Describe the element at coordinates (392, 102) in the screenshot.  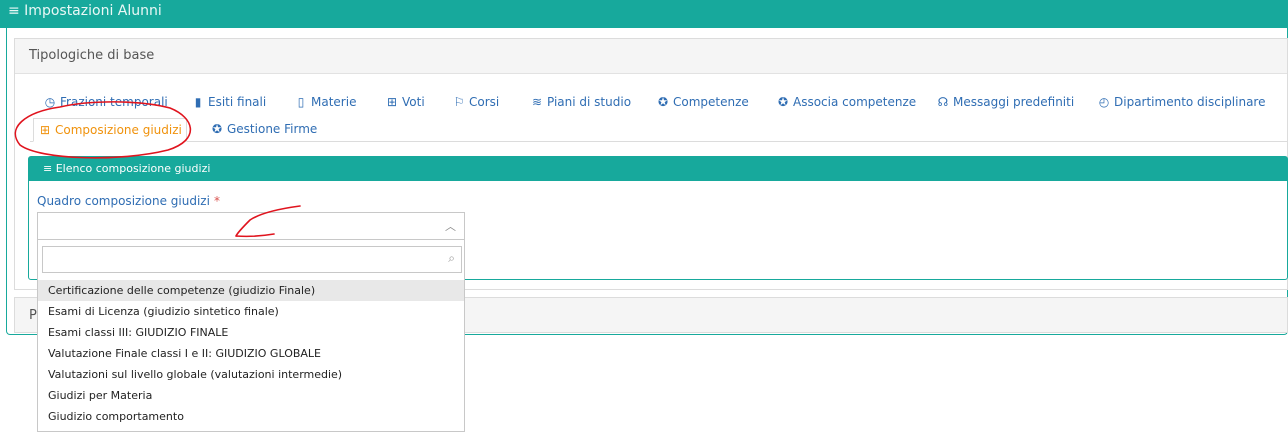
I see `calculator-icon: ⊞` at that location.